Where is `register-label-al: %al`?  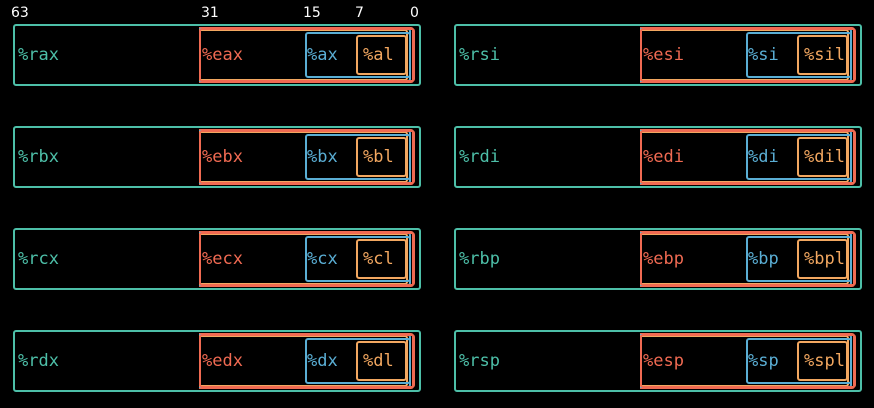 register-label-al: %al is located at coordinates (378, 55).